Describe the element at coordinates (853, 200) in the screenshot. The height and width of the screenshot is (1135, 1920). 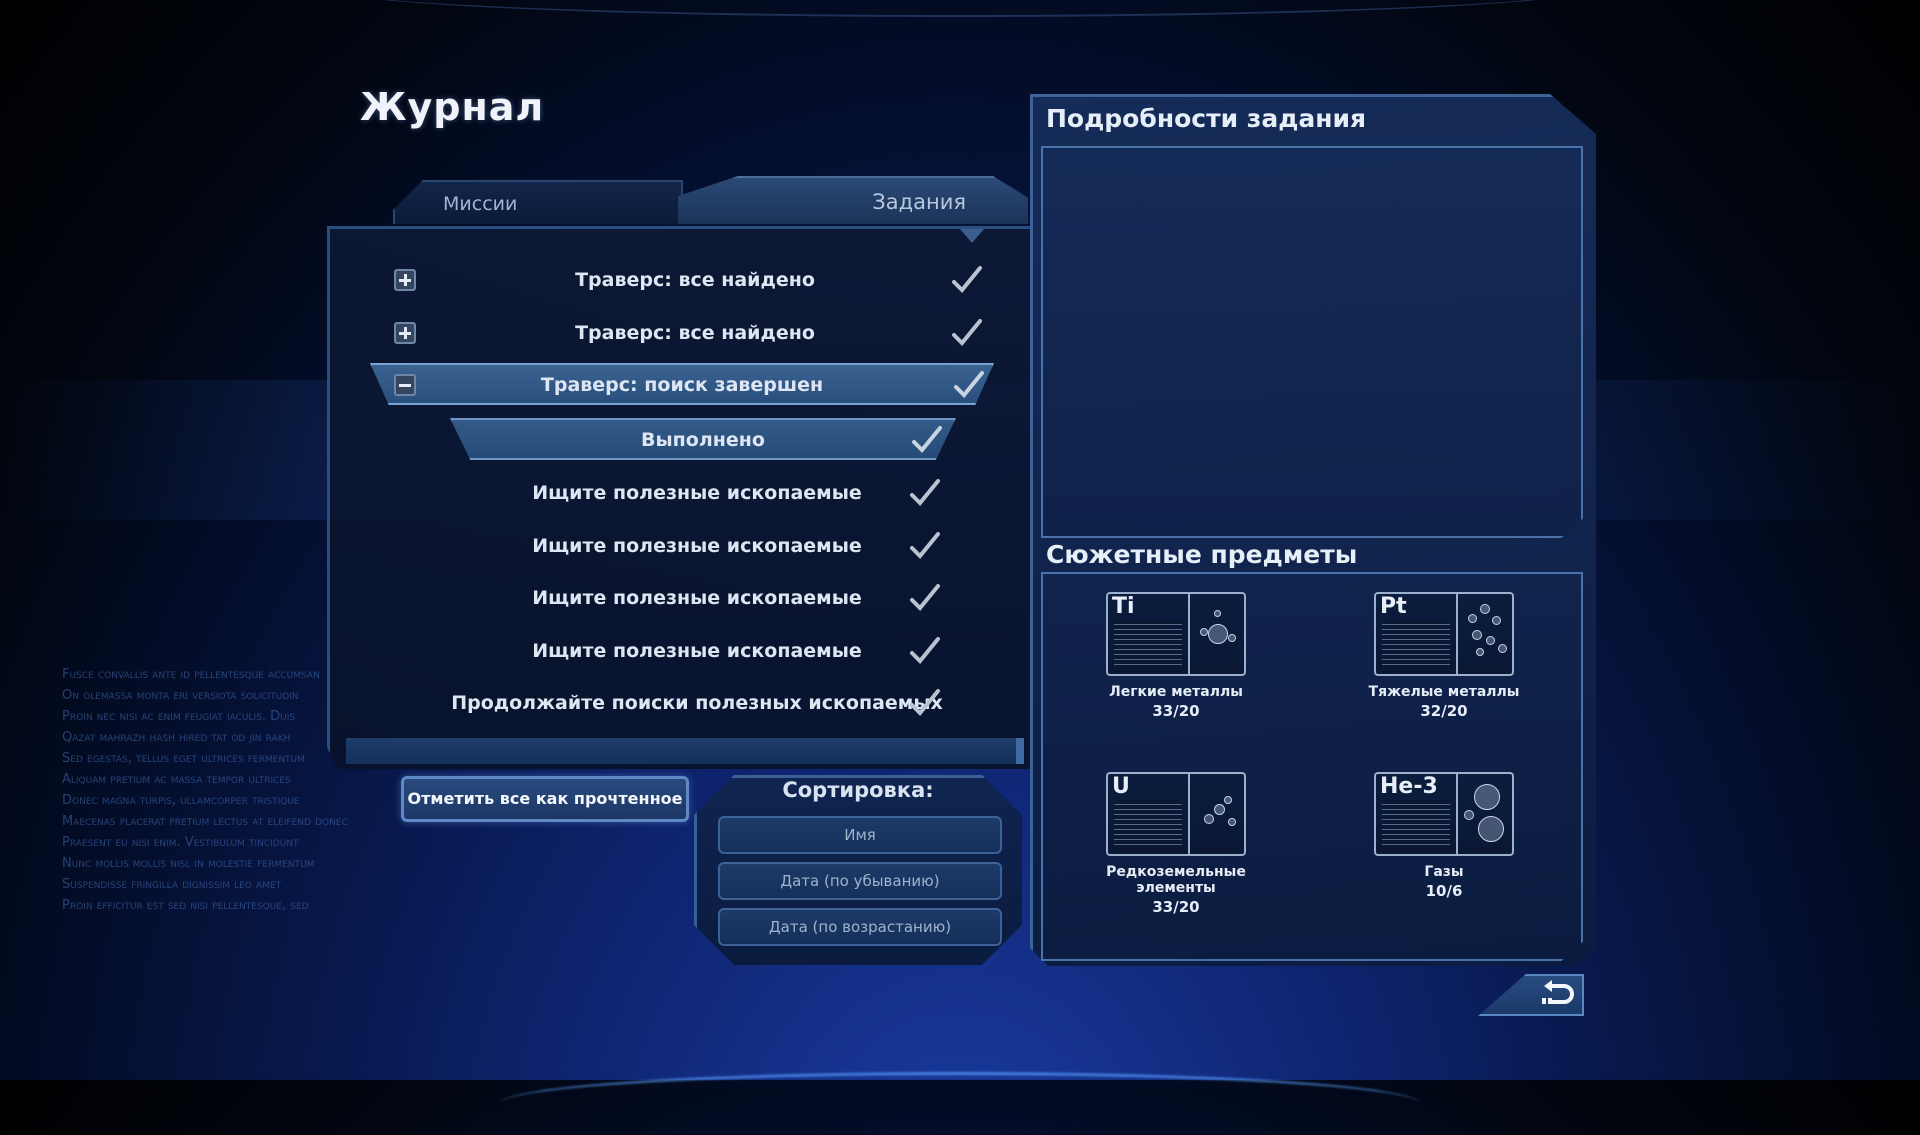
I see `tab-tasks: Задания` at that location.